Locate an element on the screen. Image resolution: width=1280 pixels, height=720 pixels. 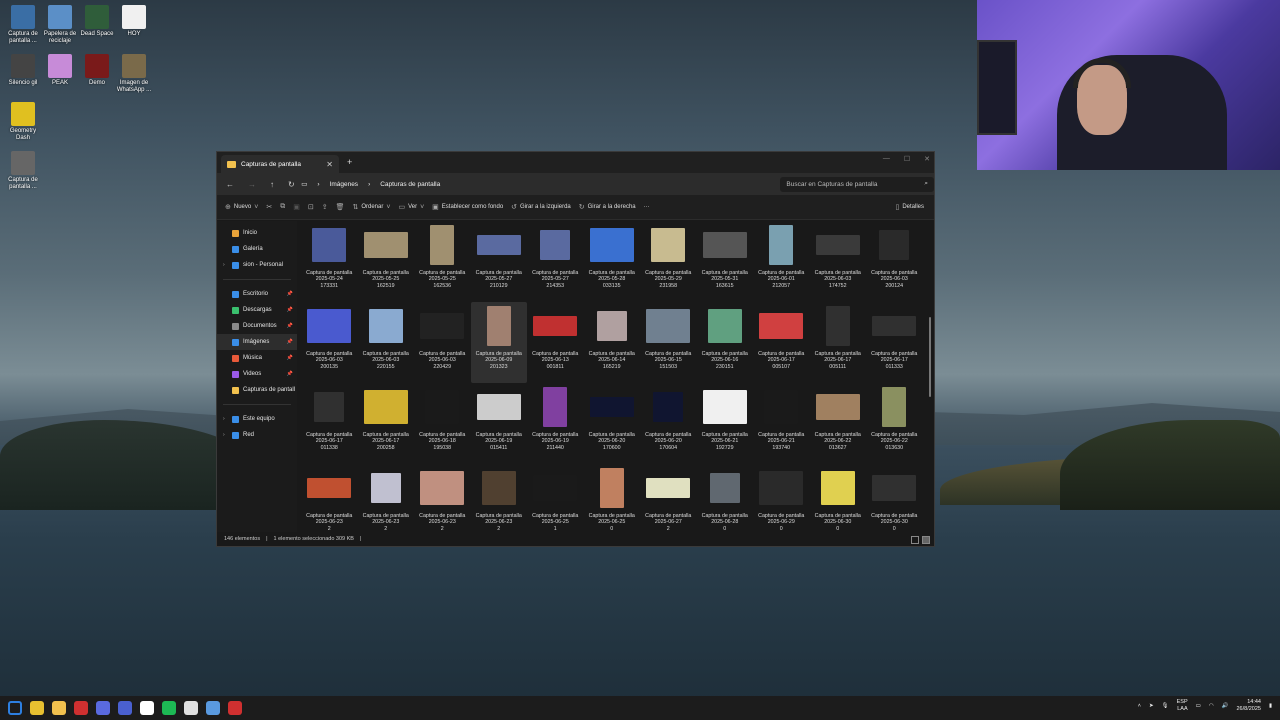
file-thumbnail: Captura de pantalla 2025-06-22 013630 is located at coordinates (894, 423).